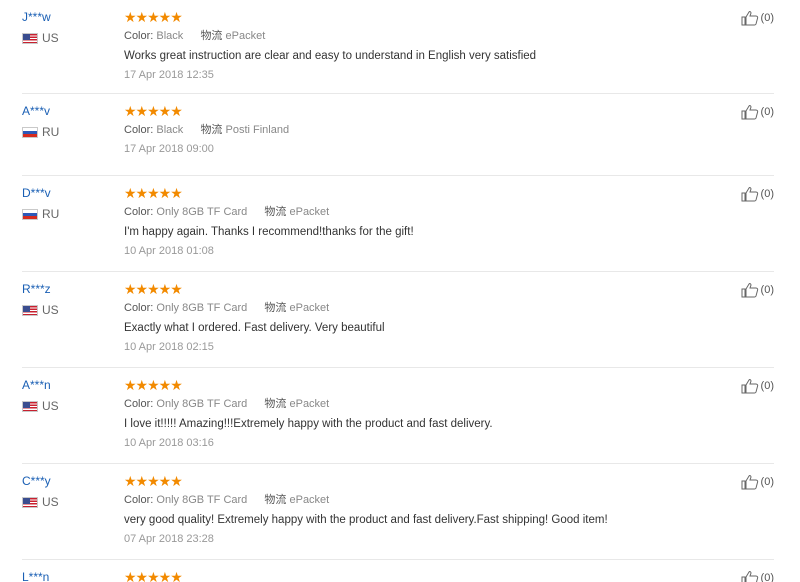 This screenshot has height=582, width=800. Describe the element at coordinates (424, 571) in the screenshot. I see `review-content: ★★★★★` at that location.